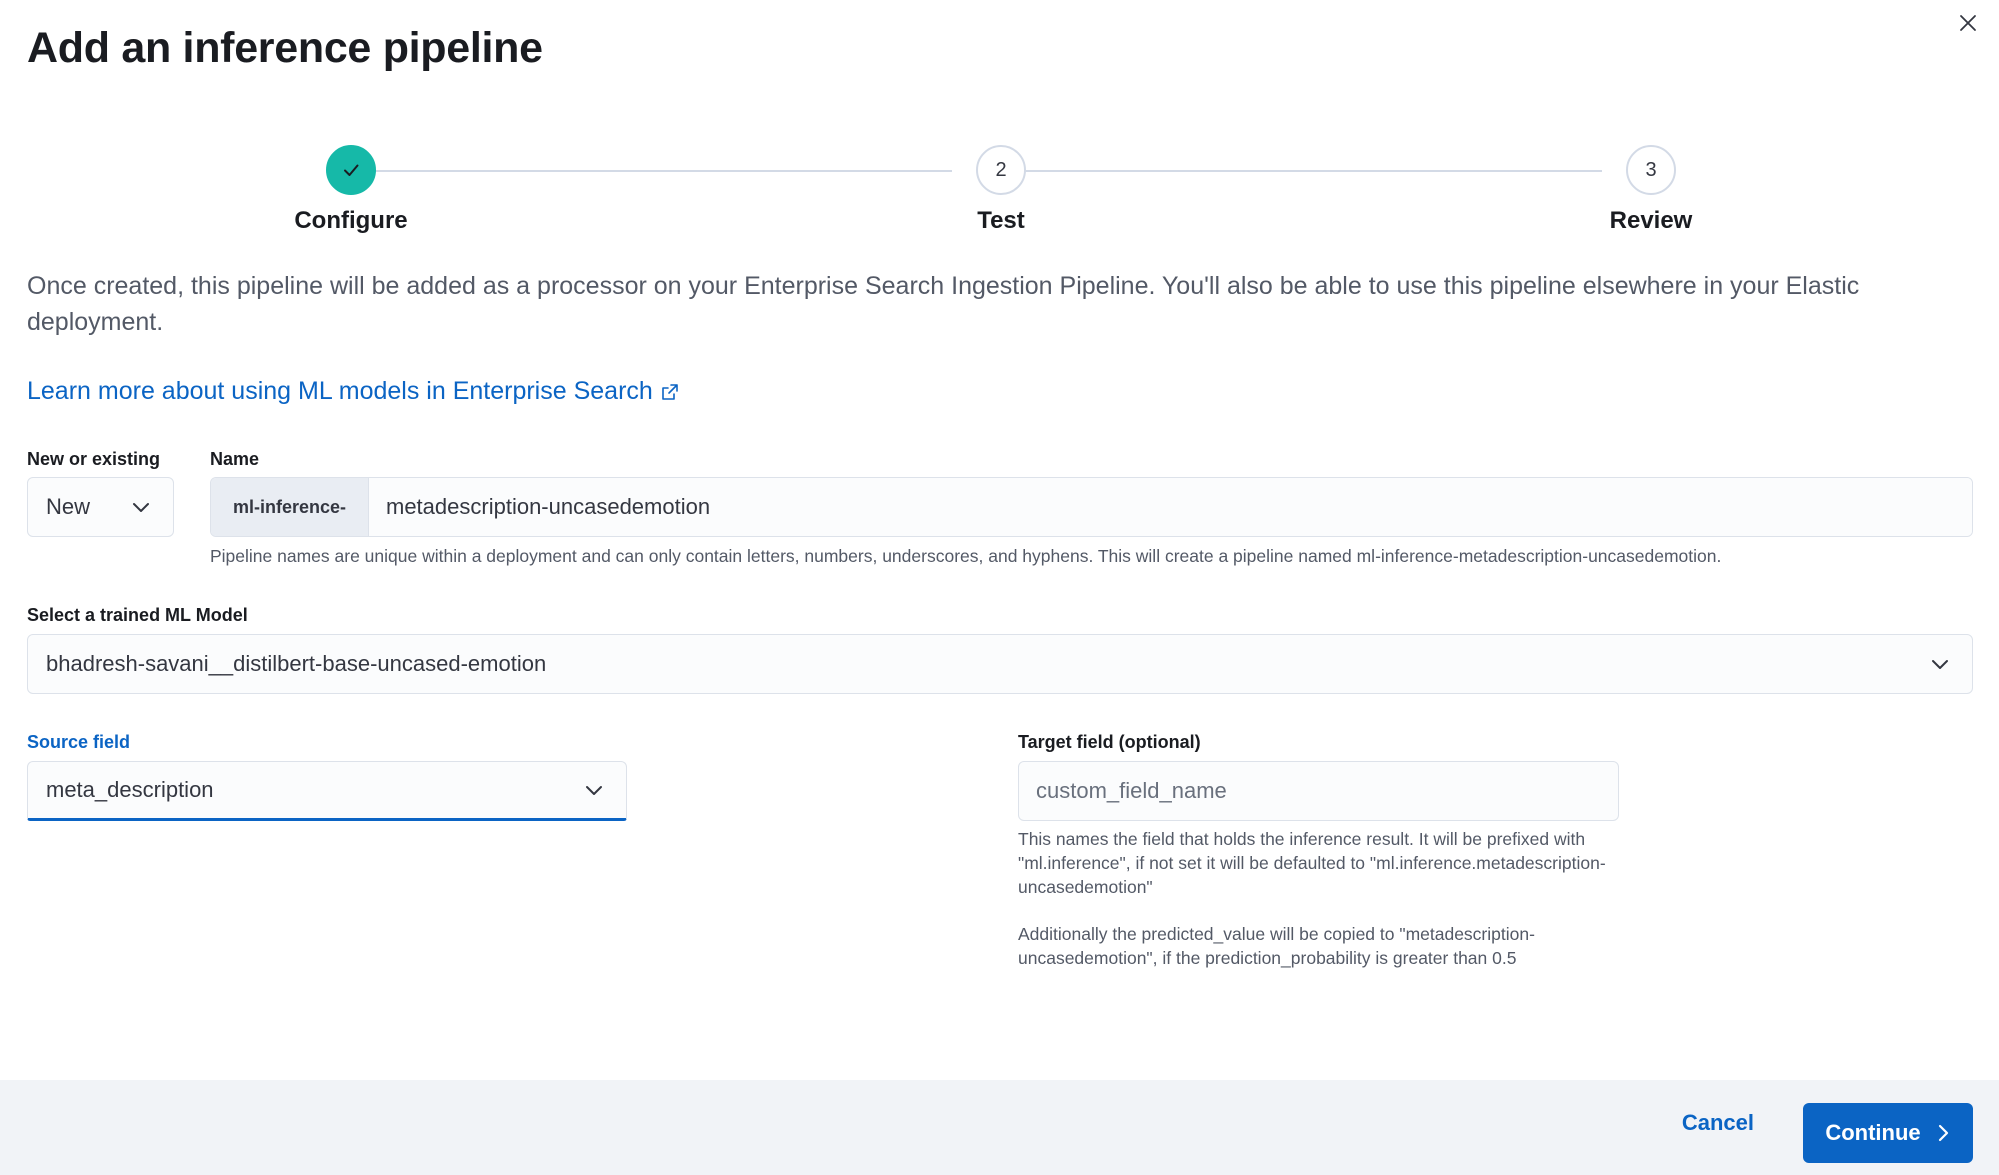 The image size is (1999, 1175). I want to click on step-test: 2 Test, so click(1001, 190).